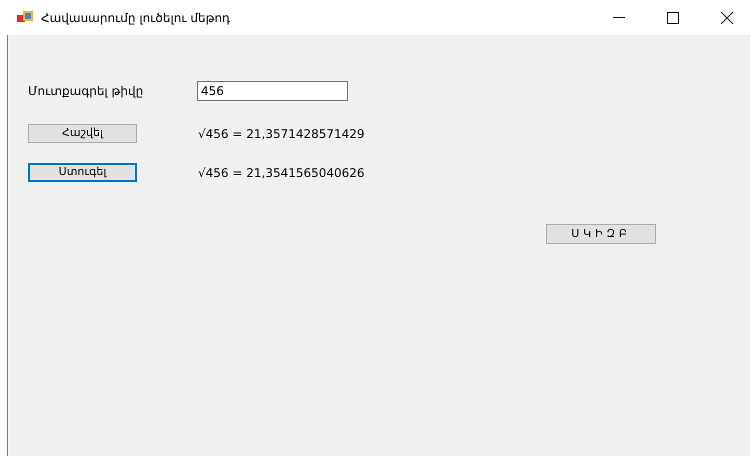 The width and height of the screenshot is (750, 456). I want to click on window-title: Հավասարումը լուծելու մեթոդ, so click(135, 18).